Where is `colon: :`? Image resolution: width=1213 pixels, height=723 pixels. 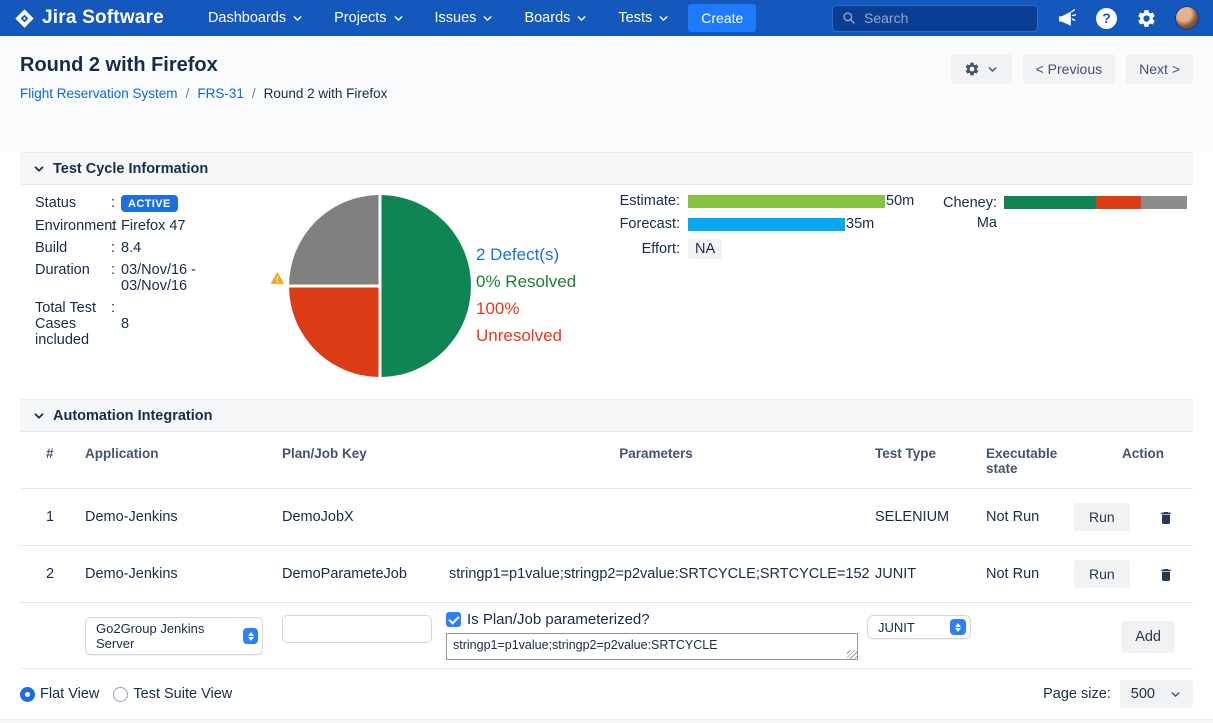
colon: : is located at coordinates (113, 226).